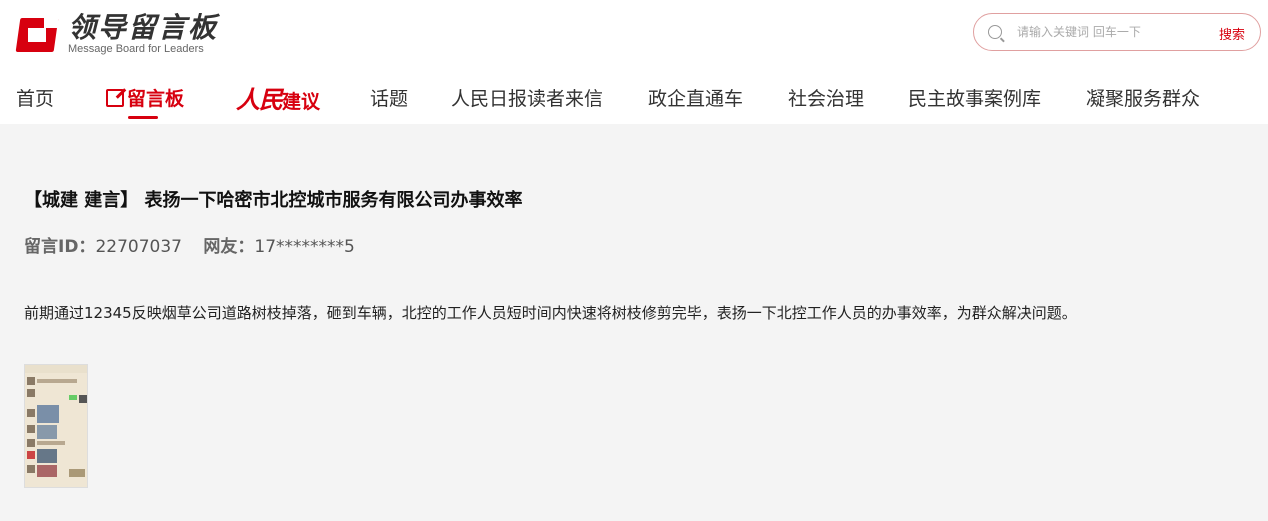 The width and height of the screenshot is (1268, 521). What do you see at coordinates (826, 97) in the screenshot?
I see `nav-item-social-governance: 社会治理` at bounding box center [826, 97].